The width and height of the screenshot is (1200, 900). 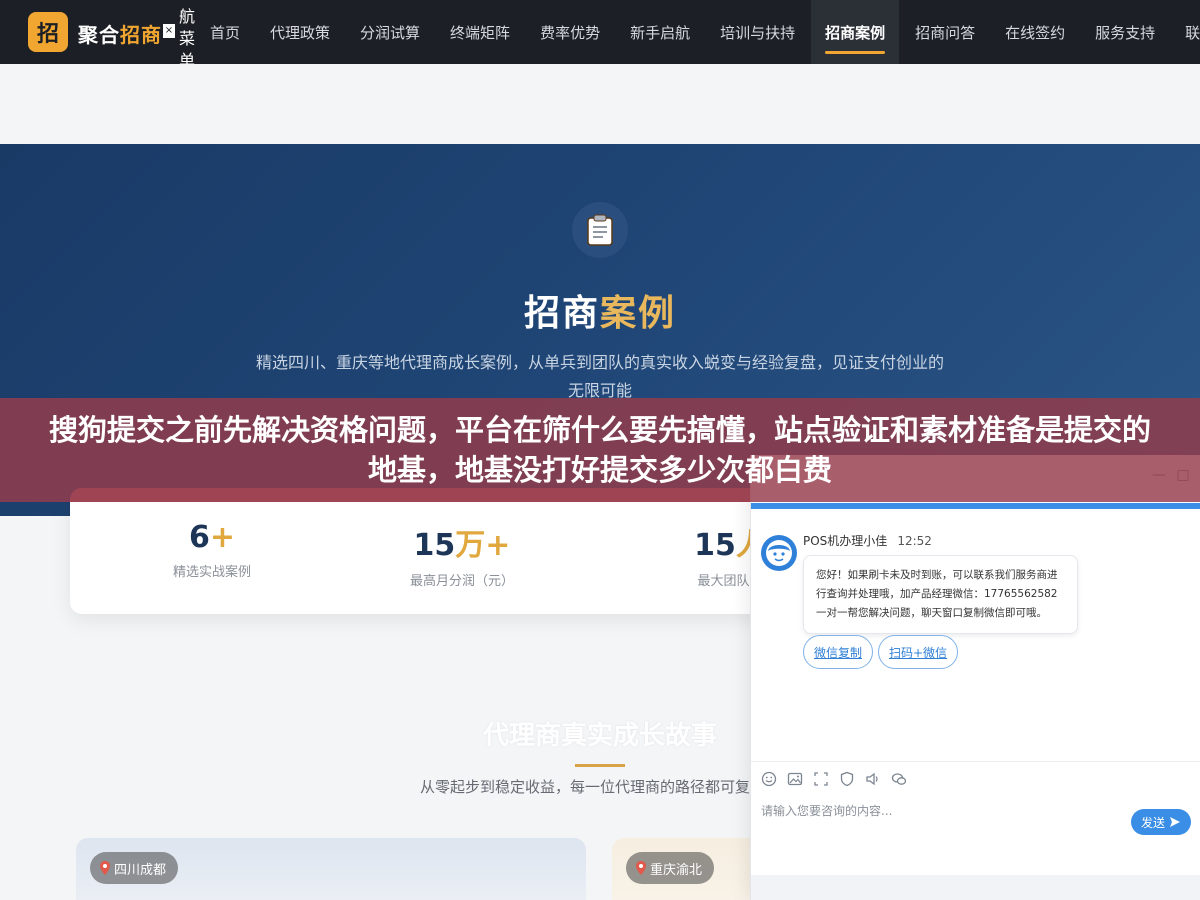 I want to click on send-button-label: 发送, so click(x=1152, y=822).